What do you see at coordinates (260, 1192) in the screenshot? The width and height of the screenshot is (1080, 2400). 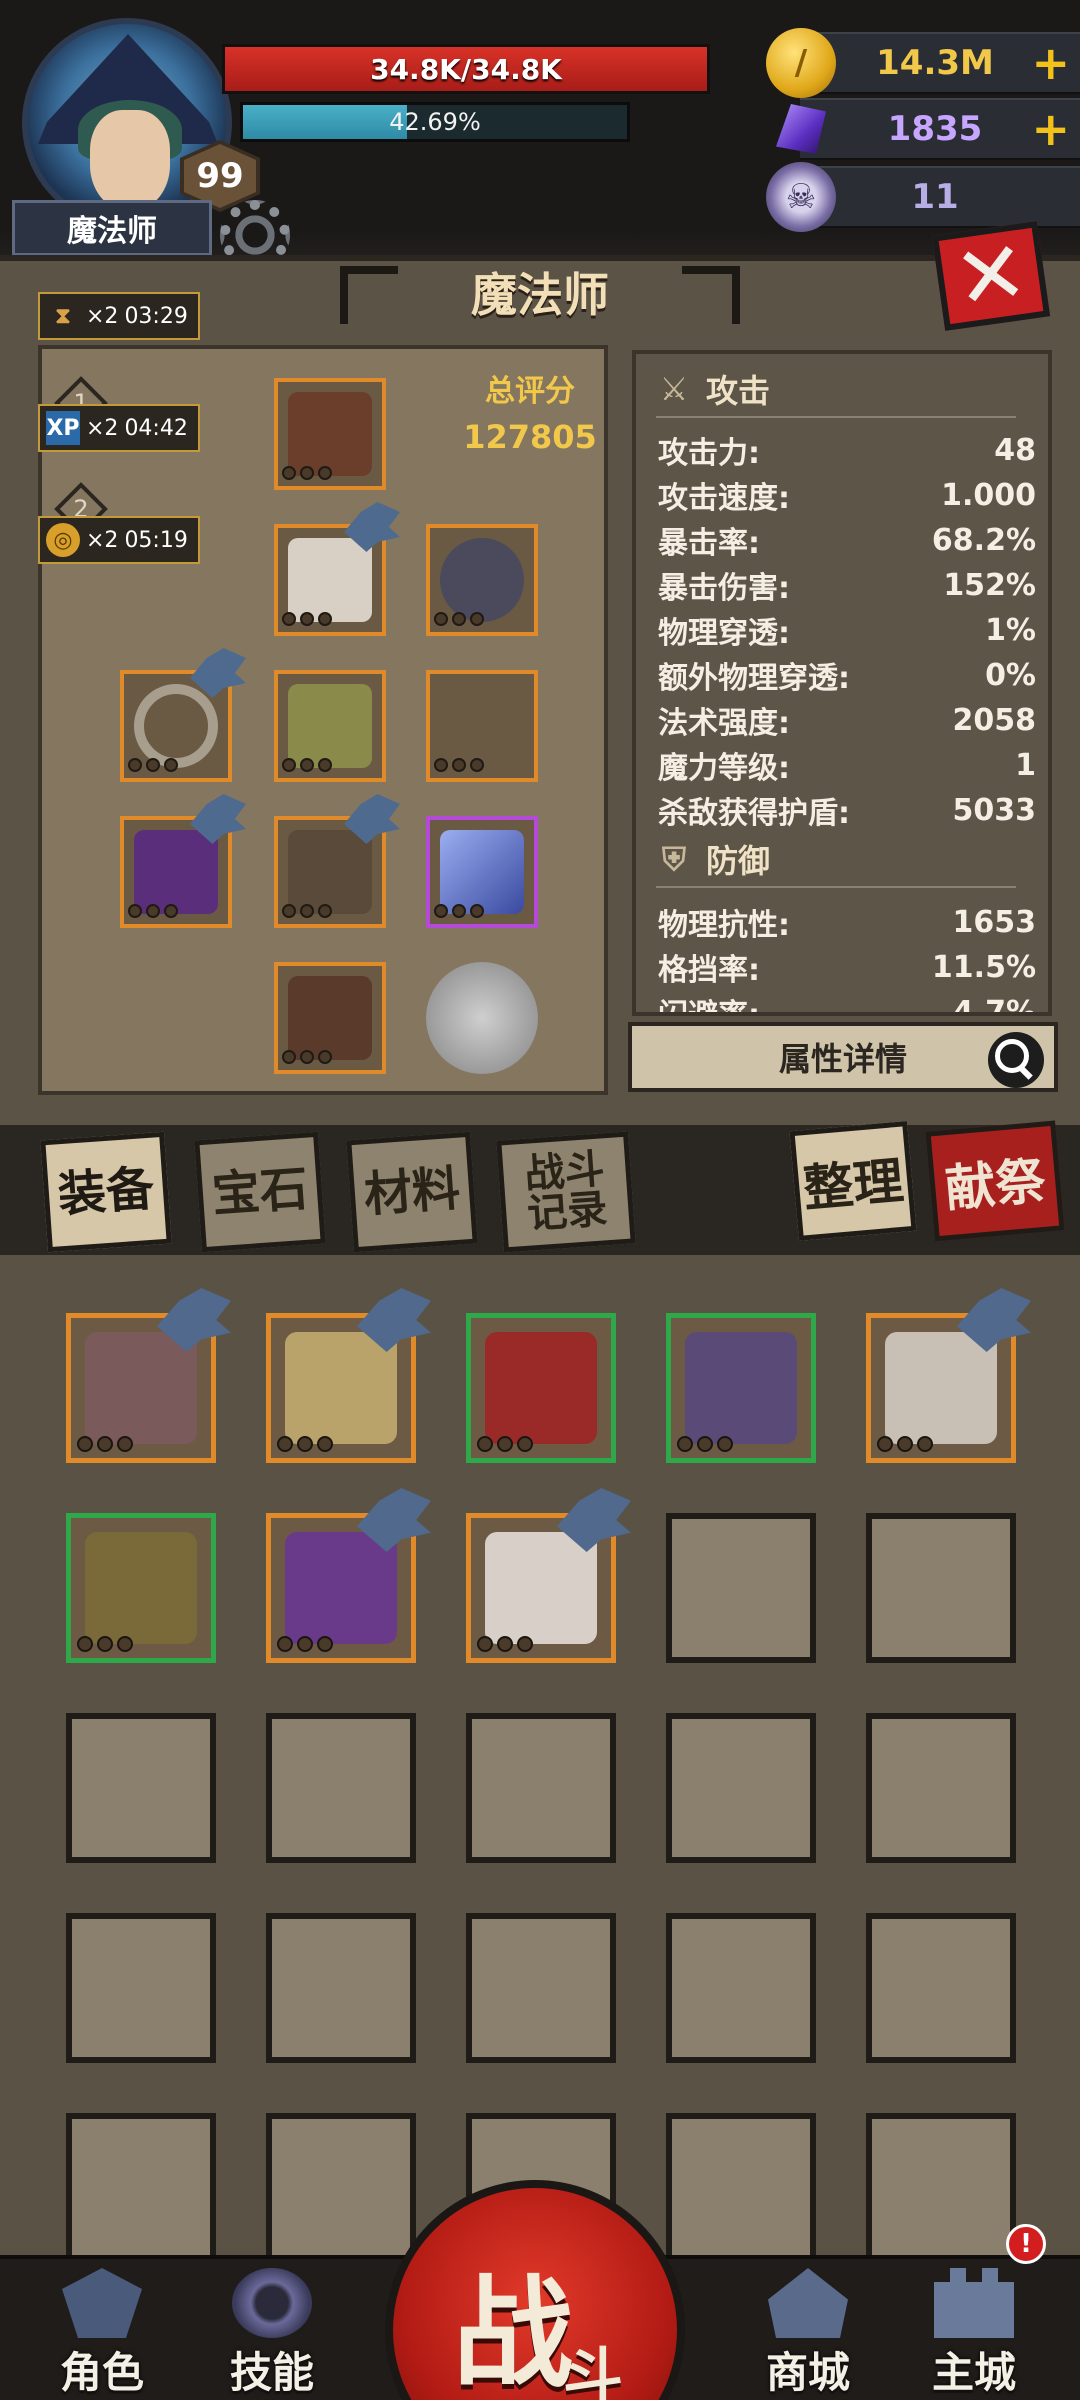 I see `tab-gems: 宝石` at bounding box center [260, 1192].